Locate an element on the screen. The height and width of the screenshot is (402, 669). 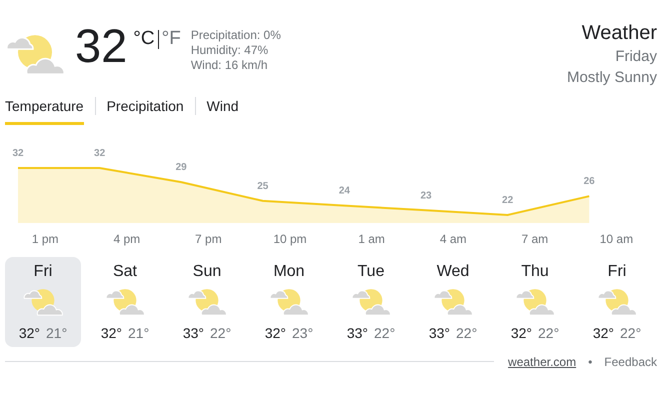
weather-detail: Humidity: 47% is located at coordinates (230, 50).